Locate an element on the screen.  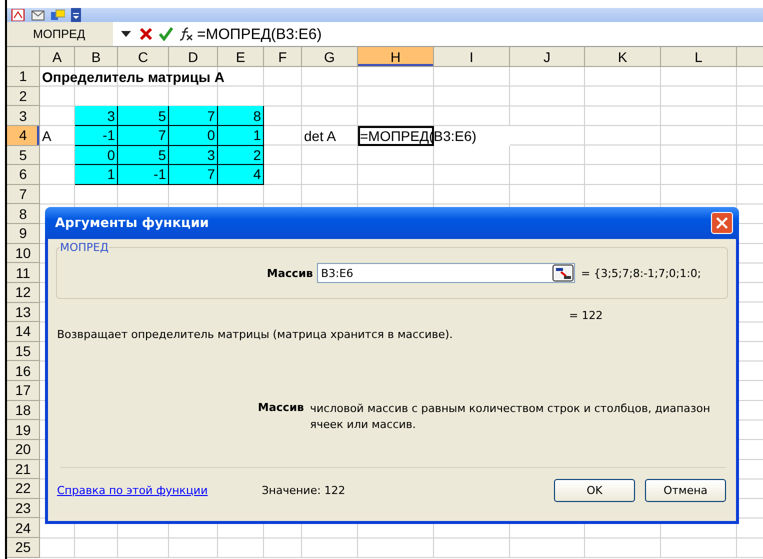
table-cell-text: A is located at coordinates (46, 136).